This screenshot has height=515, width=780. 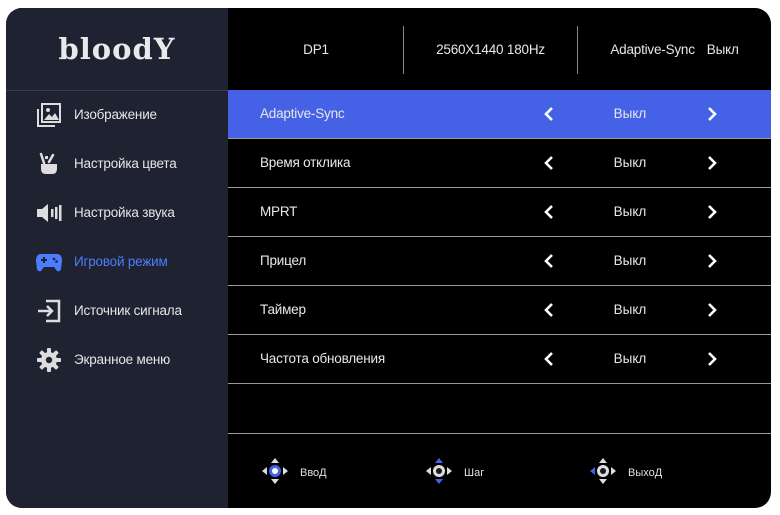 I want to click on gamepad-icon, so click(x=49, y=262).